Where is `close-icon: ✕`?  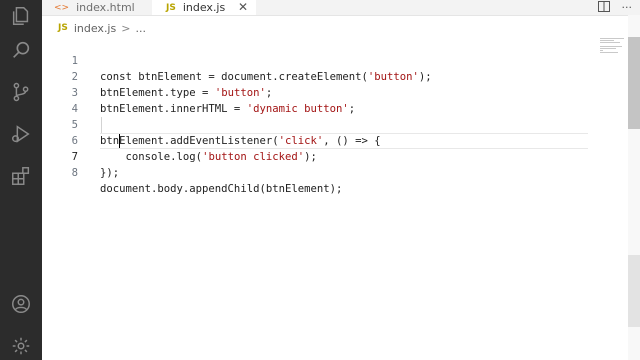 close-icon: ✕ is located at coordinates (243, 7).